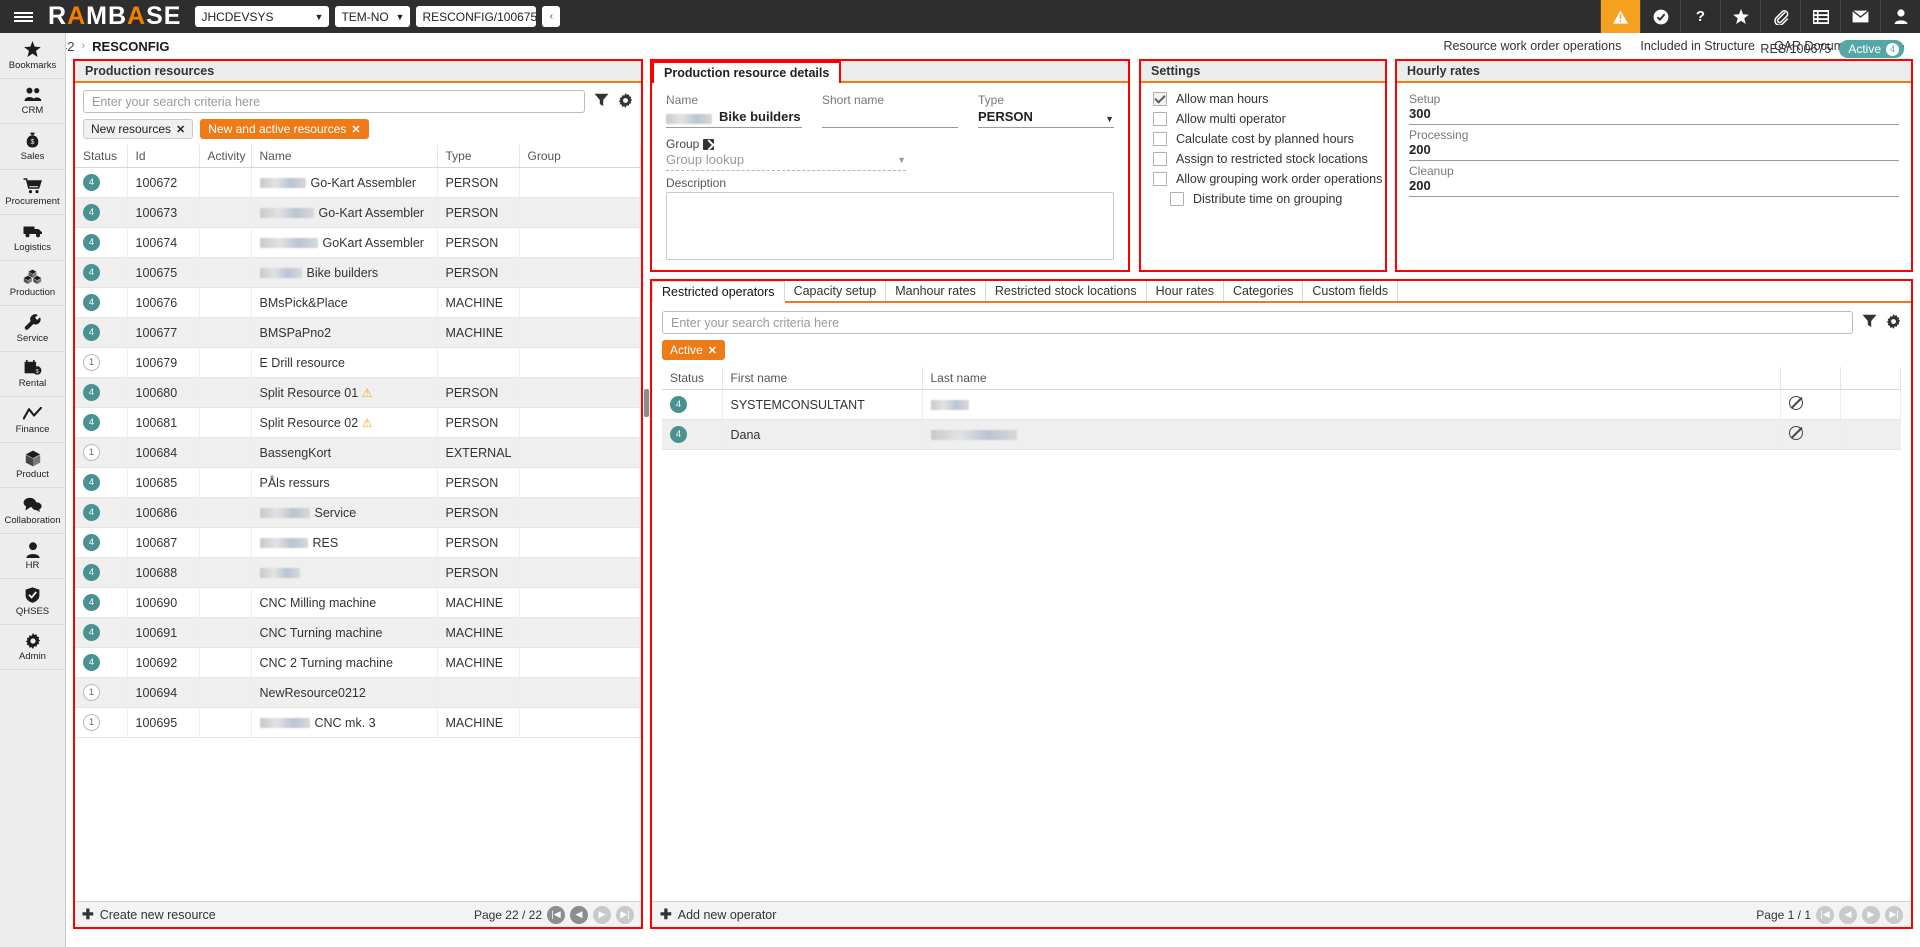 This screenshot has width=1920, height=947. Describe the element at coordinates (358, 332) in the screenshot. I see `table-row: 4 100677 BMSPaPno2 MACHINE` at that location.